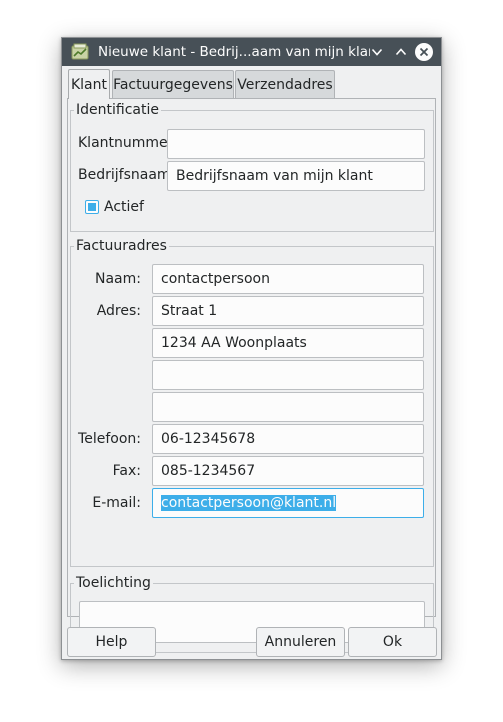 The image size is (503, 722). What do you see at coordinates (285, 84) in the screenshot?
I see `tab-verzendadres: Verzendadres` at bounding box center [285, 84].